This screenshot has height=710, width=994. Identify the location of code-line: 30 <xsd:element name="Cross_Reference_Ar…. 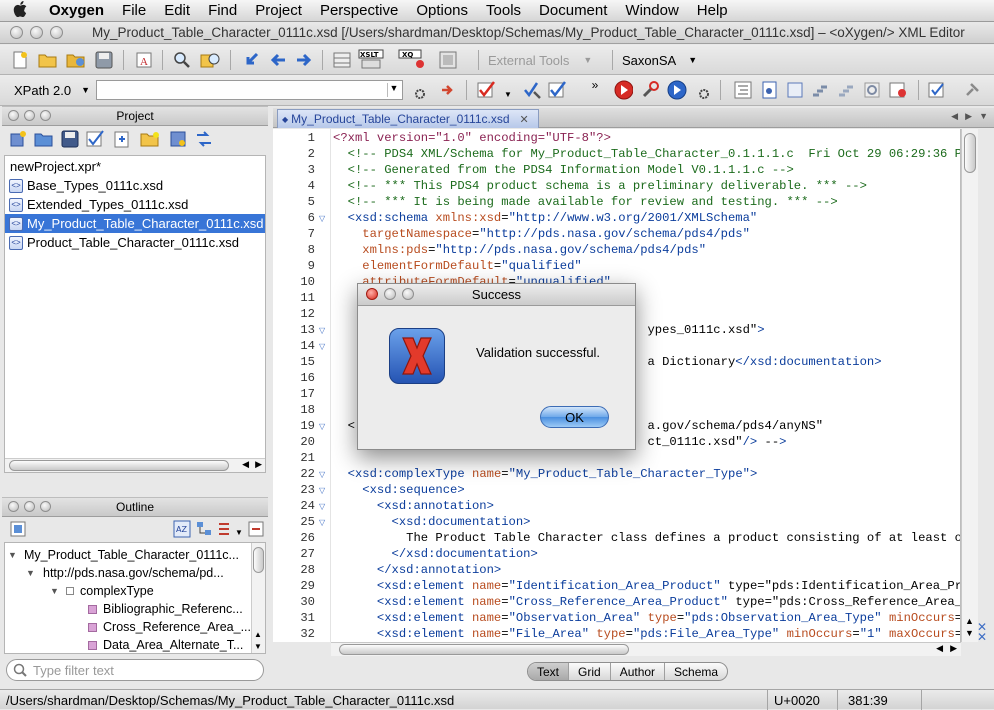
(616, 603).